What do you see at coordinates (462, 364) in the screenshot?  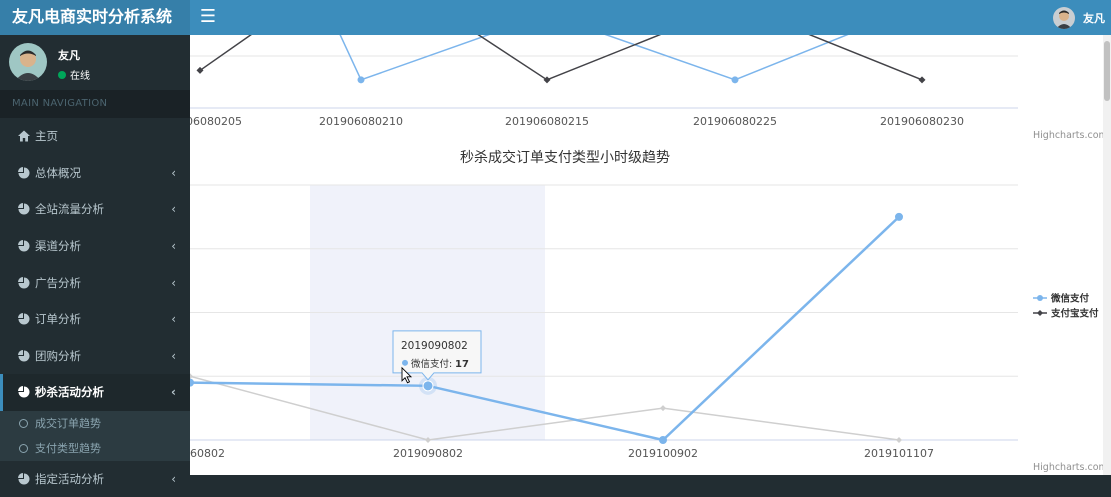 I see `tooltip-value: 17` at bounding box center [462, 364].